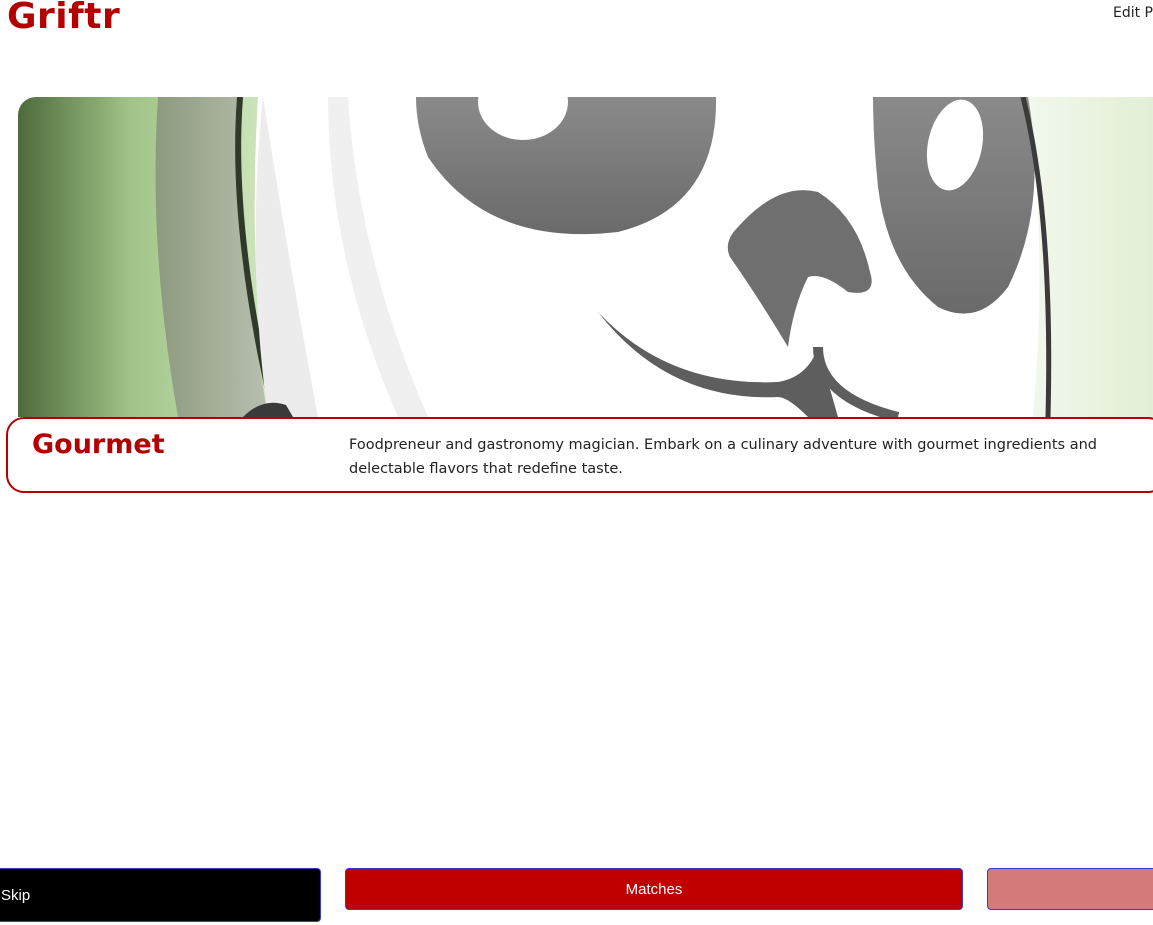  What do you see at coordinates (1070, 889) in the screenshot?
I see `like-button` at bounding box center [1070, 889].